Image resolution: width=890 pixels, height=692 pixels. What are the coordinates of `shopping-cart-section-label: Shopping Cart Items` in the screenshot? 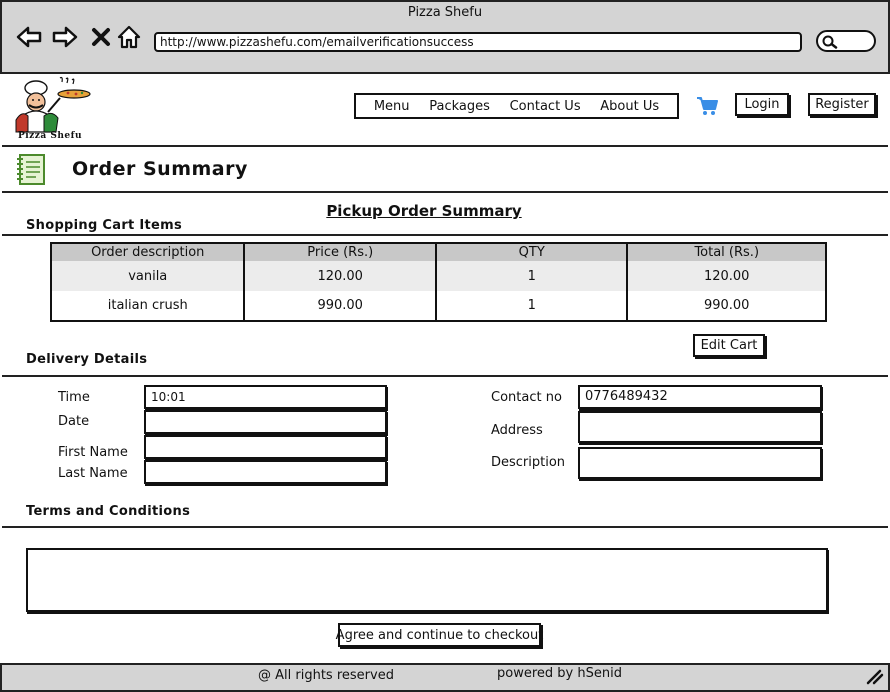 It's located at (104, 225).